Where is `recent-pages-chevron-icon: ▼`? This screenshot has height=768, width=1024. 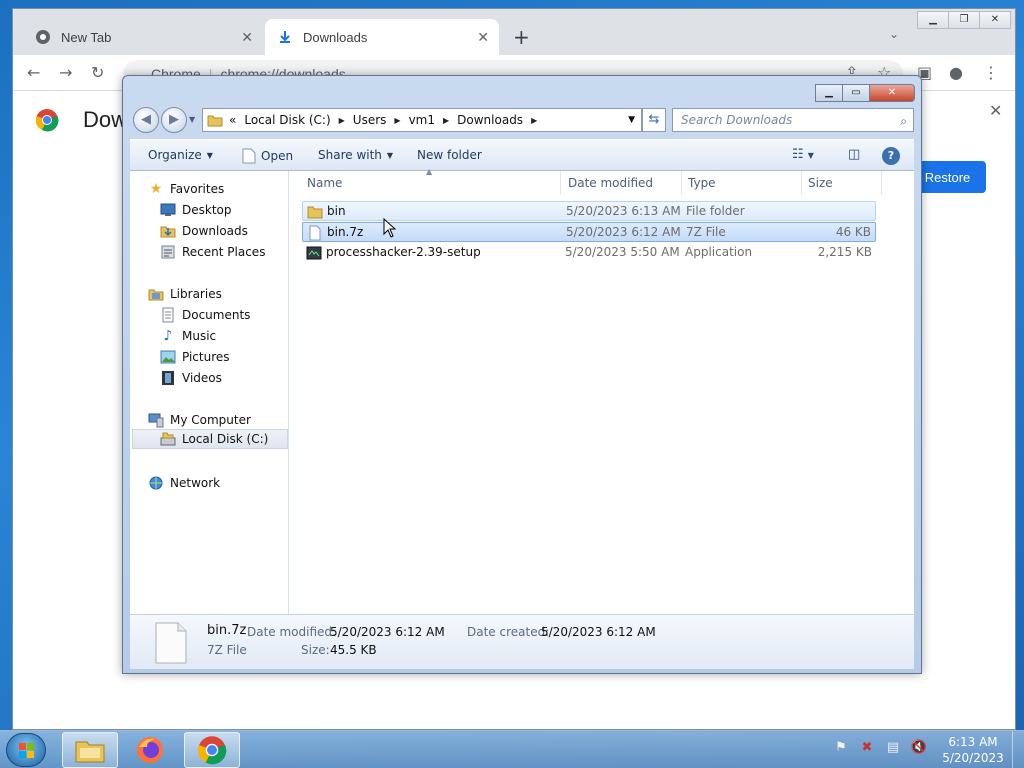
recent-pages-chevron-icon: ▼ is located at coordinates (192, 119).